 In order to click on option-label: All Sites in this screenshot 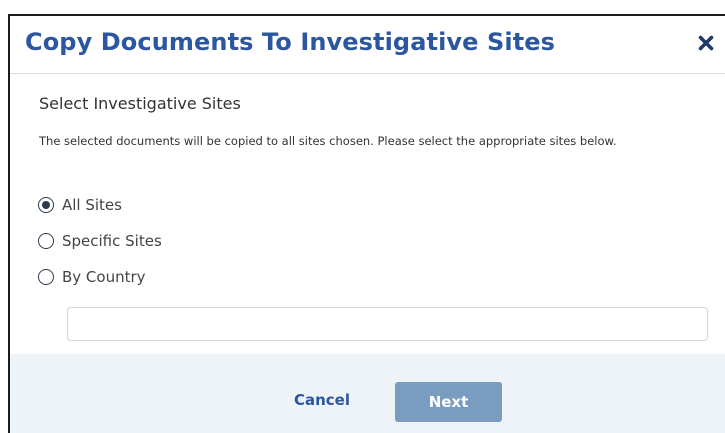, I will do `click(92, 205)`.